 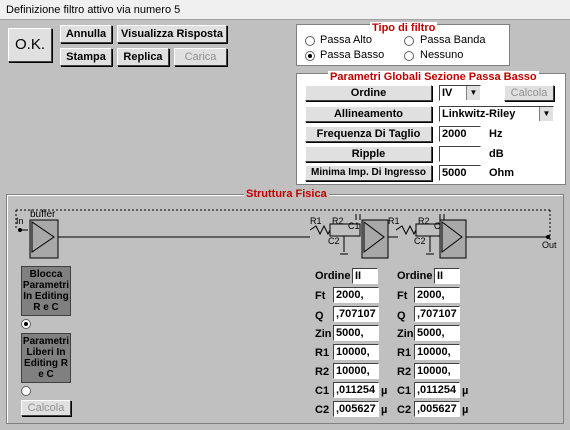 I want to click on ripple-unit: dB, so click(x=496, y=154).